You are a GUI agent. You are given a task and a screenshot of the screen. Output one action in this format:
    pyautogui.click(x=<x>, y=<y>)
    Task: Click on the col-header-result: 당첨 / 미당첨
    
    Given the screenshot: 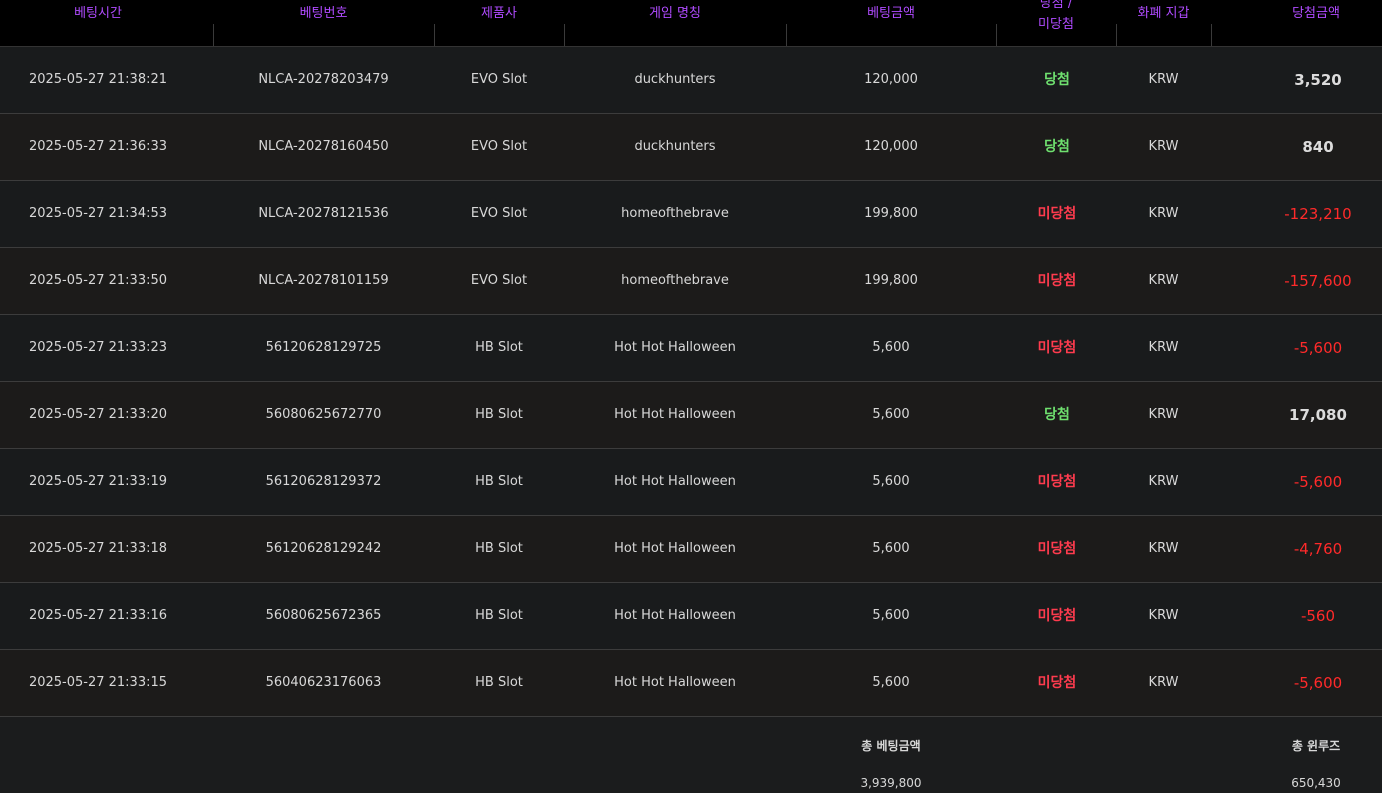 What is the action you would take?
    pyautogui.click(x=1056, y=23)
    